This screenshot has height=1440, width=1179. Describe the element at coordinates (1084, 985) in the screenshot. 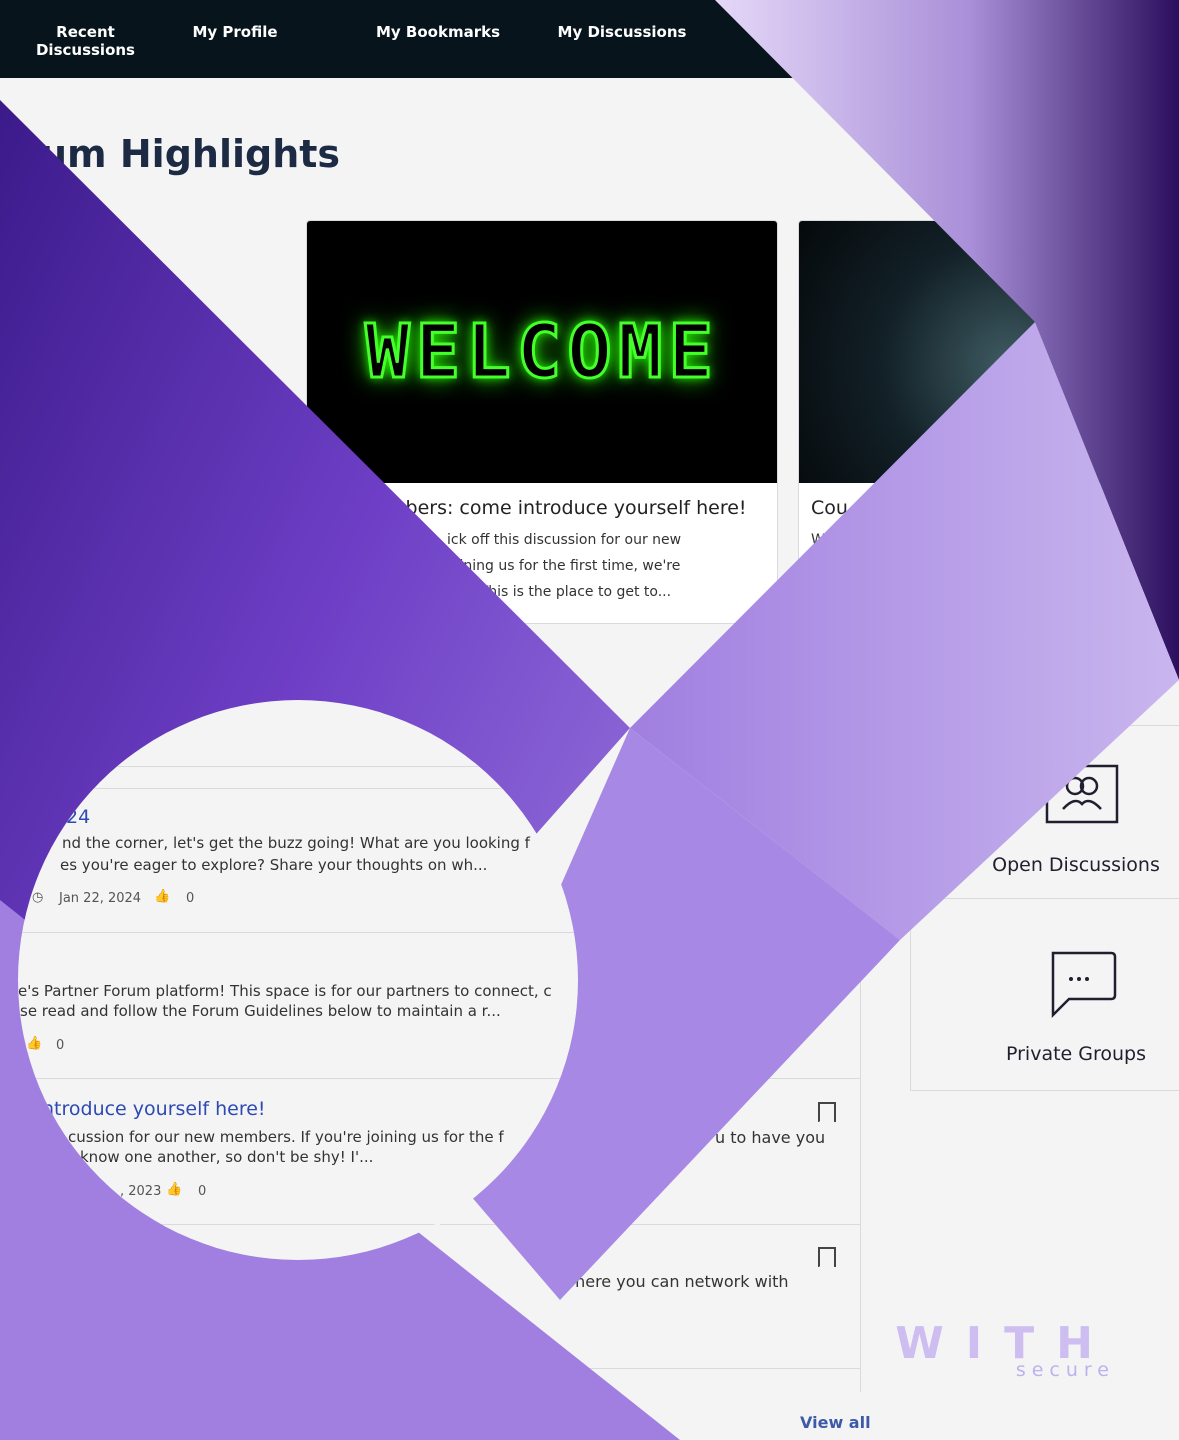

I see `chat-bubble-icon` at that location.